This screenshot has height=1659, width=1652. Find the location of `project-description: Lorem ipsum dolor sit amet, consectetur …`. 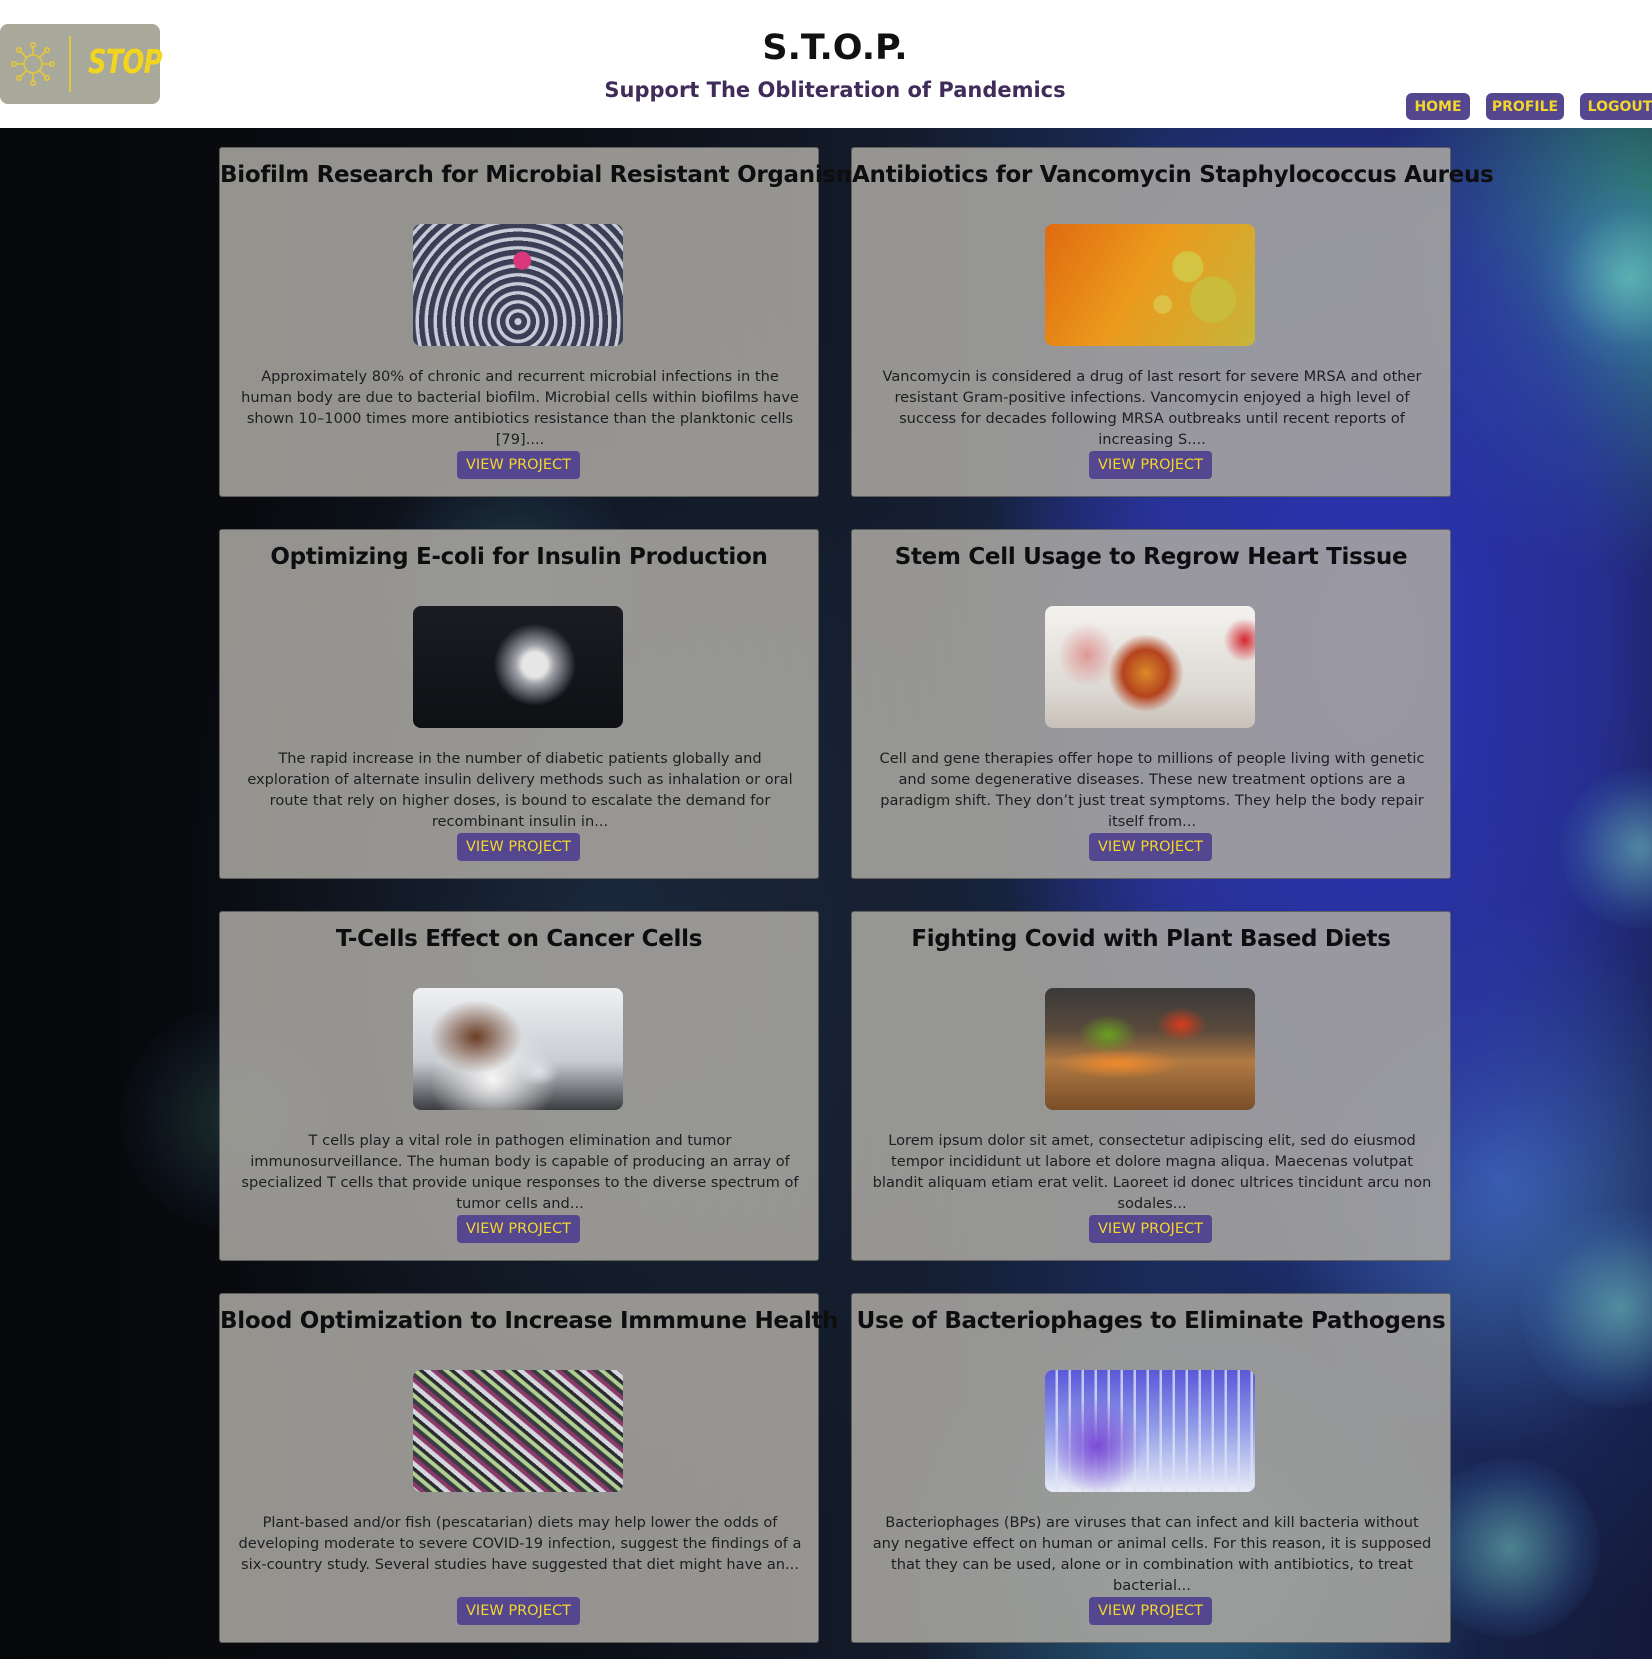

project-description: Lorem ipsum dolor sit amet, consectetur … is located at coordinates (1152, 1172).